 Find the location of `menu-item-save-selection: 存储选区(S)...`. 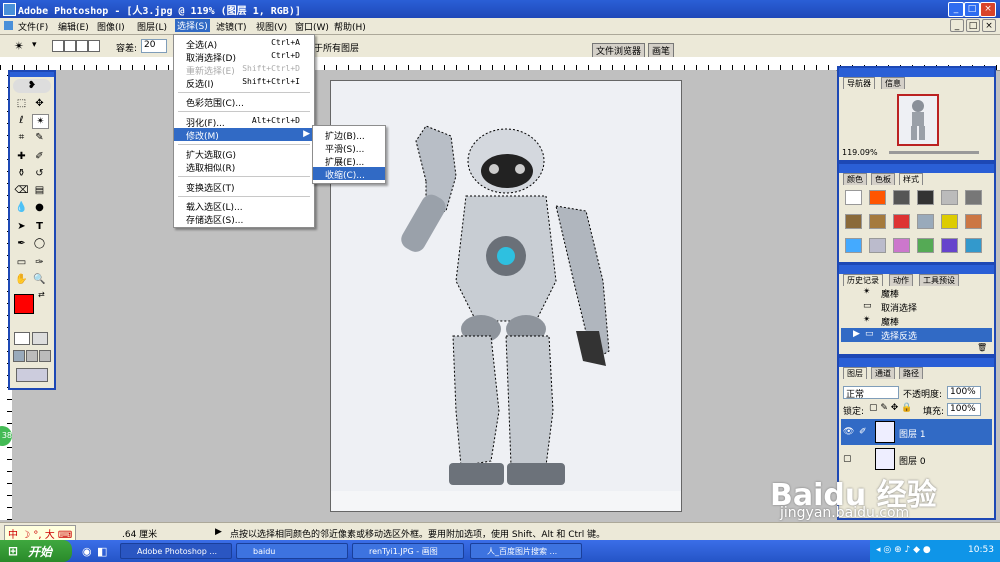

menu-item-save-selection: 存储选区(S)... is located at coordinates (244, 219).